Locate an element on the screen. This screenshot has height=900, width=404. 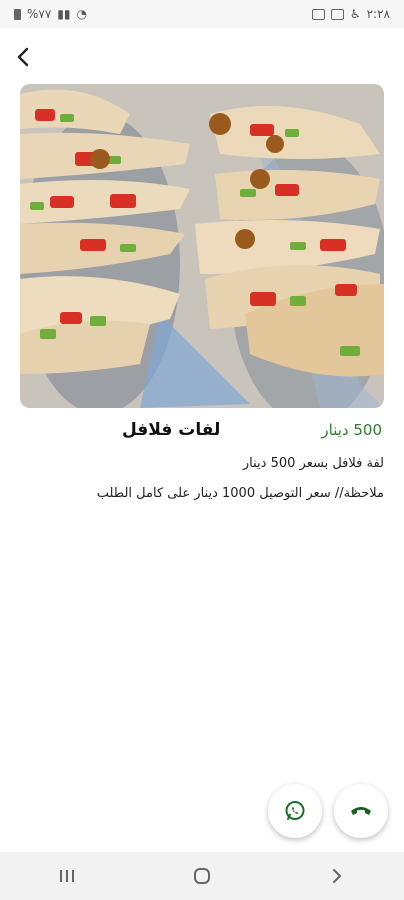
battery-percent: %٧٧ is located at coordinates (39, 14).